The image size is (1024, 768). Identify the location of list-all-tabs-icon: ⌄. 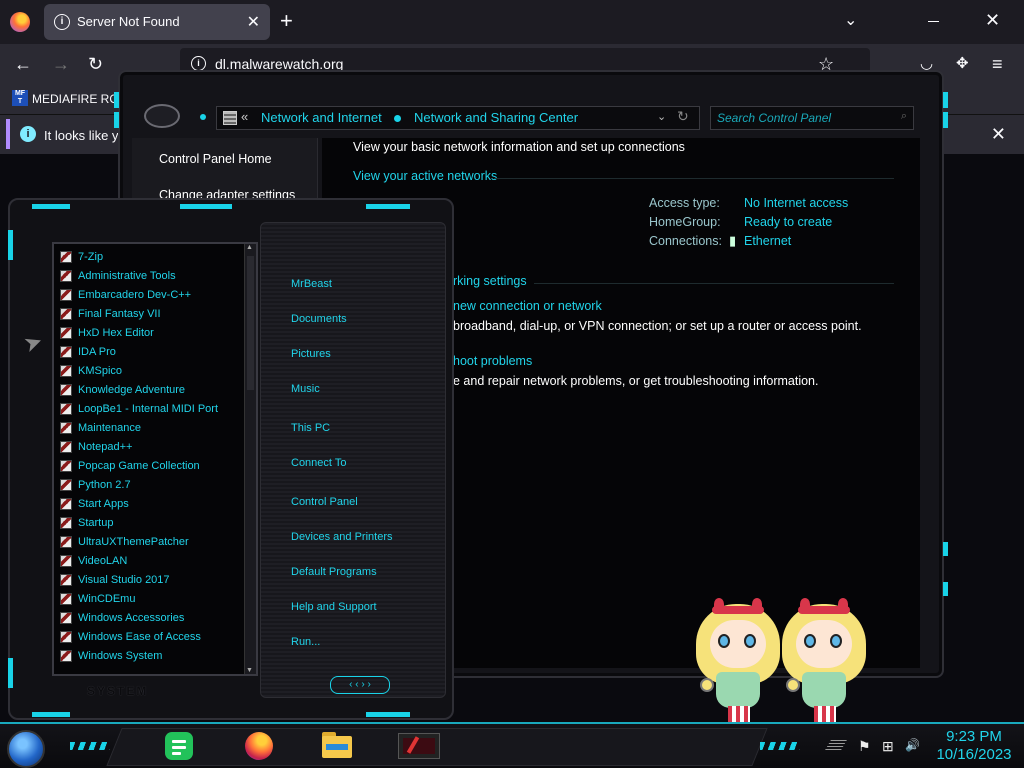
(850, 20).